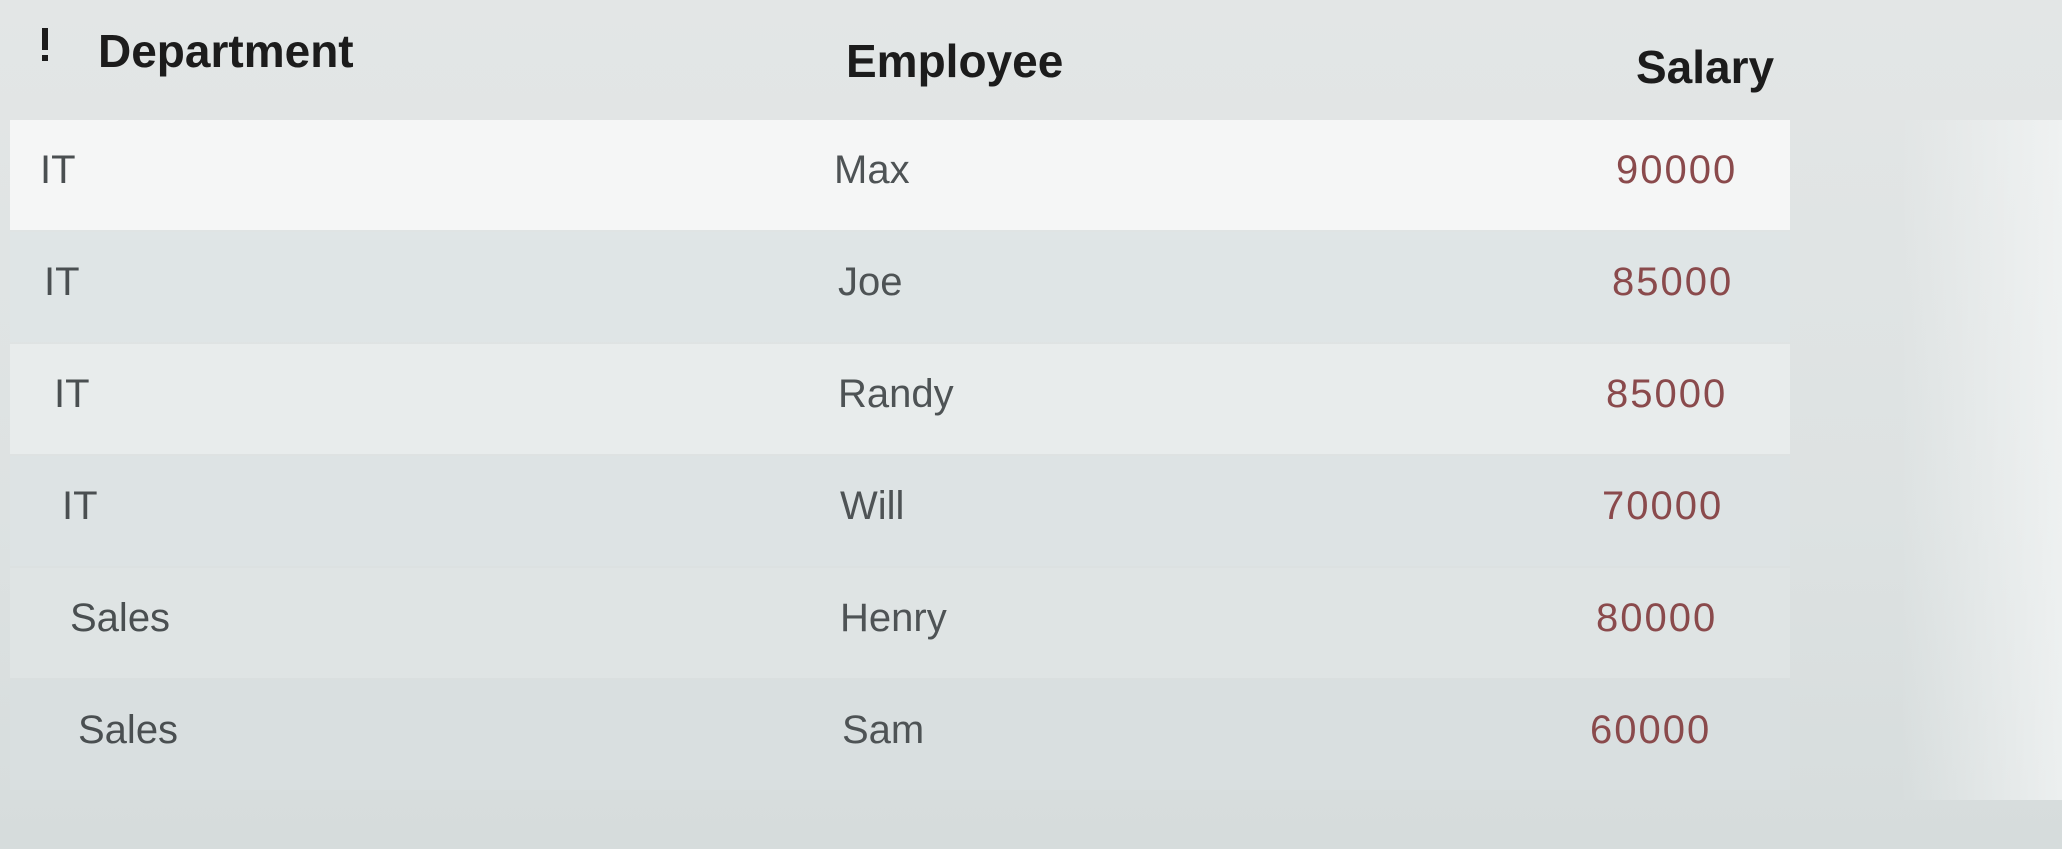 This screenshot has height=849, width=2062. What do you see at coordinates (1657, 618) in the screenshot?
I see `cell-salary: 80000` at bounding box center [1657, 618].